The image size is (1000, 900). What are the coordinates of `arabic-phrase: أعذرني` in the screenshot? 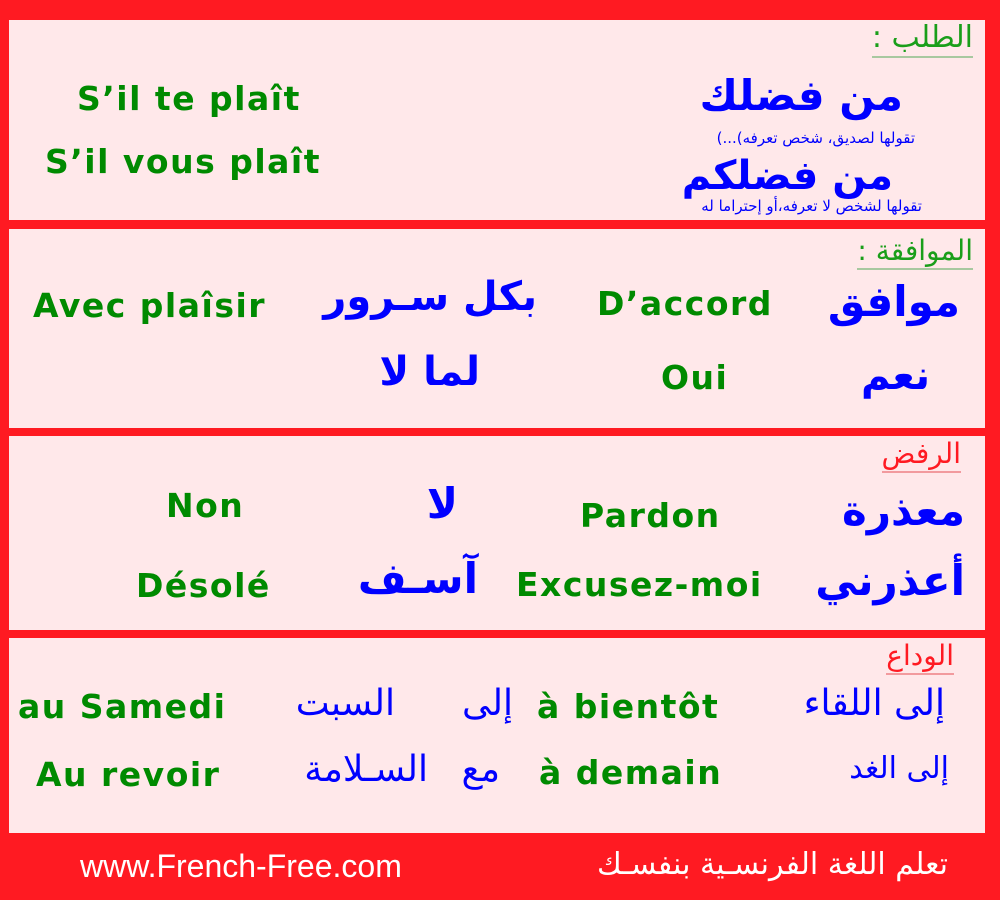 It's located at (890, 580).